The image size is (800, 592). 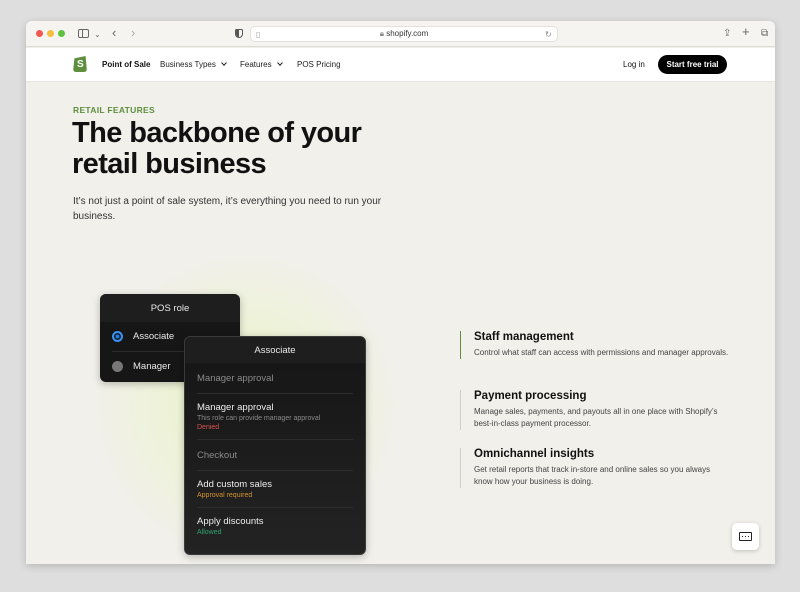 I want to click on login-link: Log in, so click(x=634, y=64).